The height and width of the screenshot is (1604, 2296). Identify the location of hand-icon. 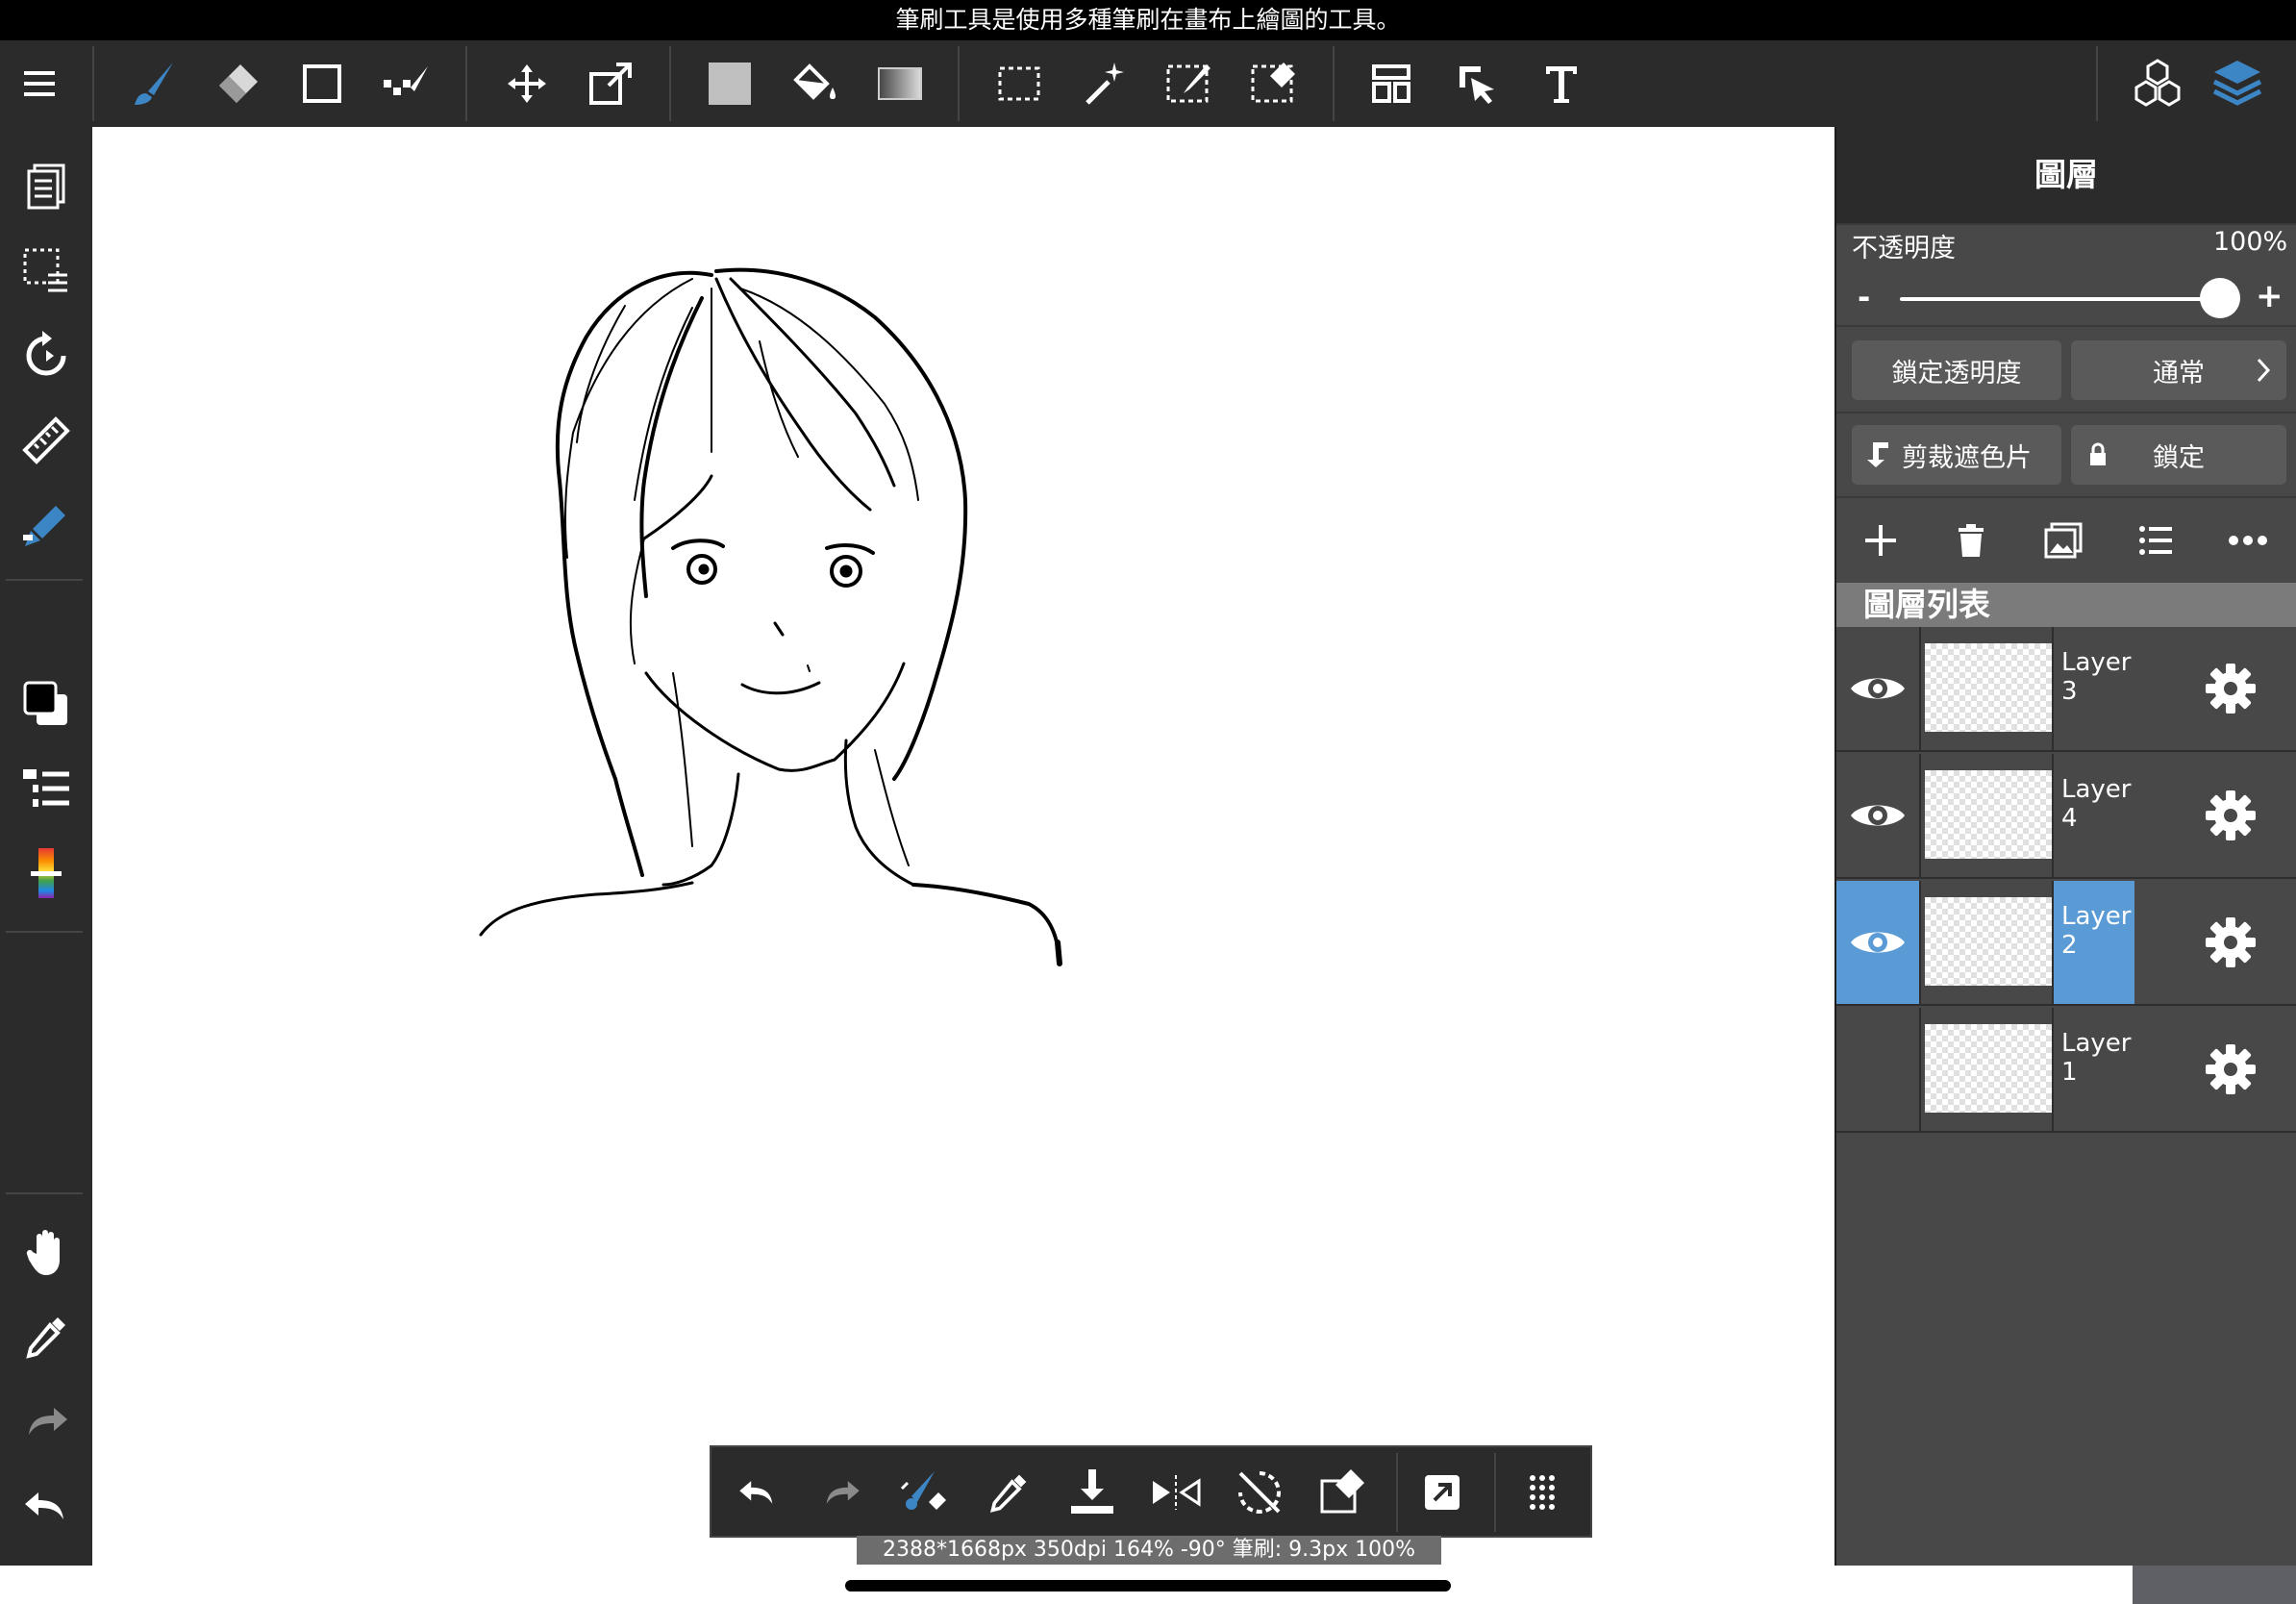
(46, 1252).